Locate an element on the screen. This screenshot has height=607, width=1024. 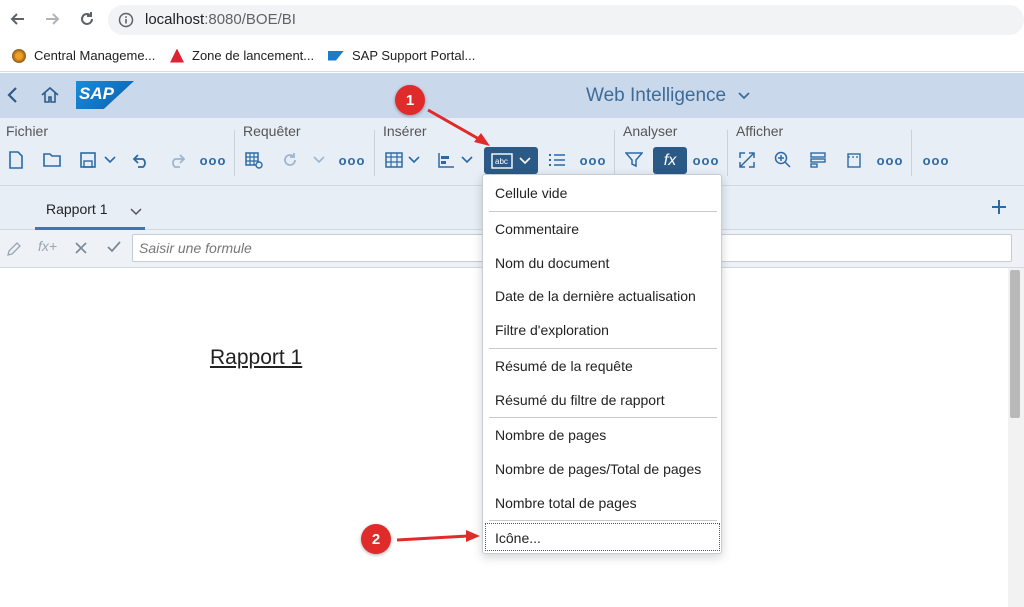
group-label-inserer: Insérer is located at coordinates (405, 131).